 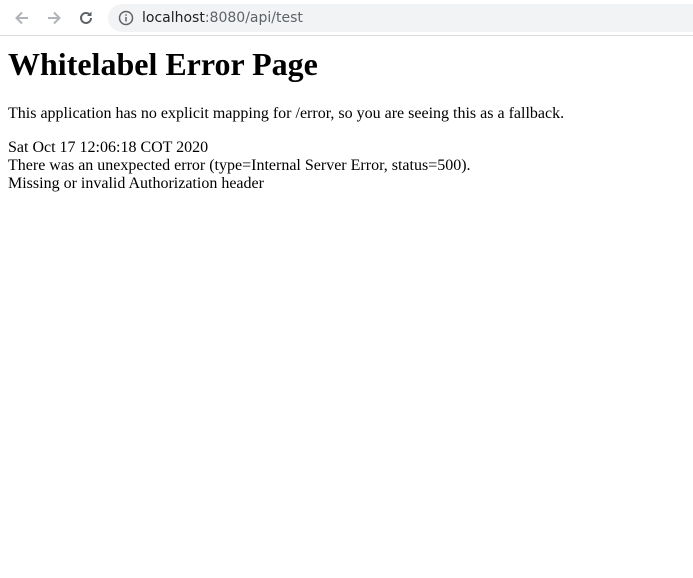 What do you see at coordinates (400, 18) in the screenshot?
I see `address-bar: localhost:8080/api/test` at bounding box center [400, 18].